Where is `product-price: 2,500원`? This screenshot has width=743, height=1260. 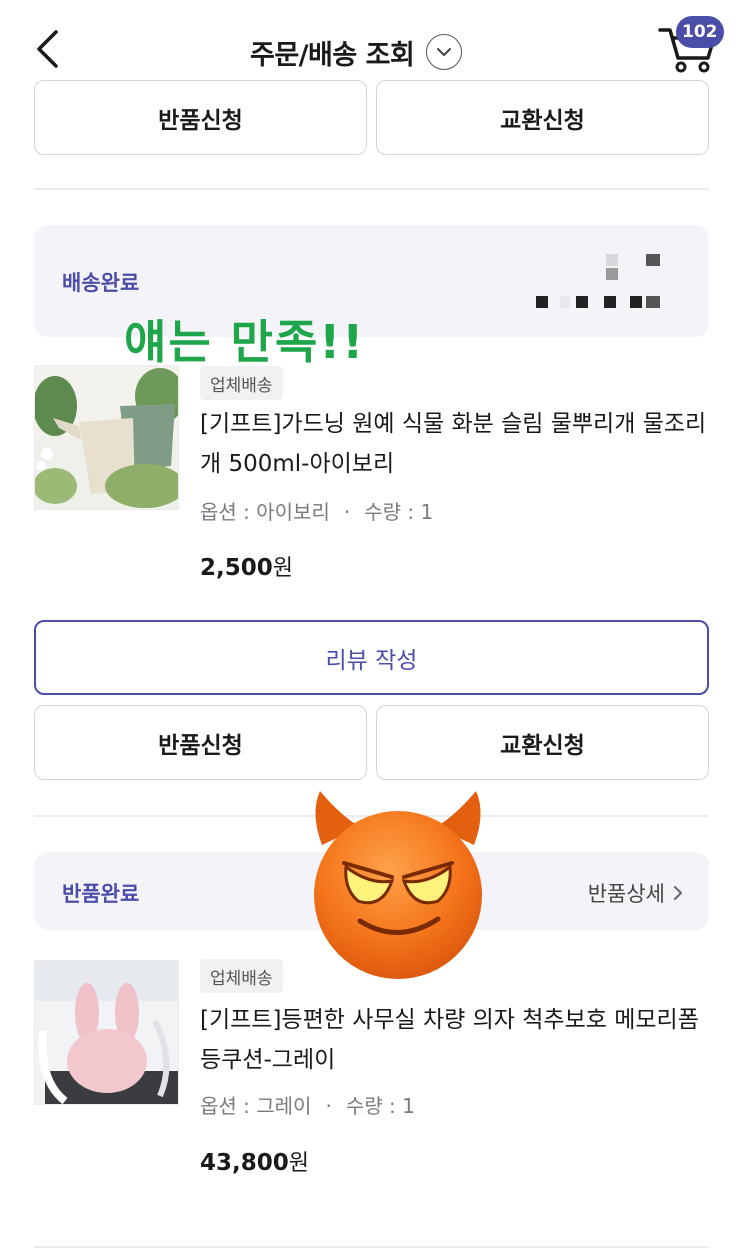
product-price: 2,500원 is located at coordinates (246, 566).